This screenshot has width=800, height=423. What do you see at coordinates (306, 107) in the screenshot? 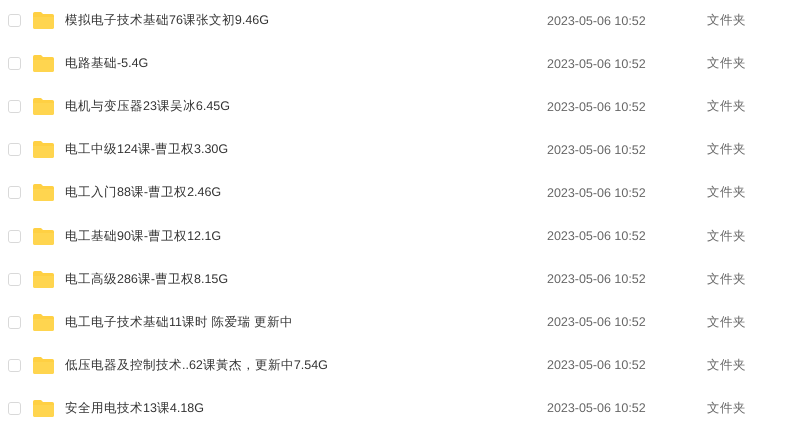
I see `file-name: 电机与变压器23课吴冰6.45G` at bounding box center [306, 107].